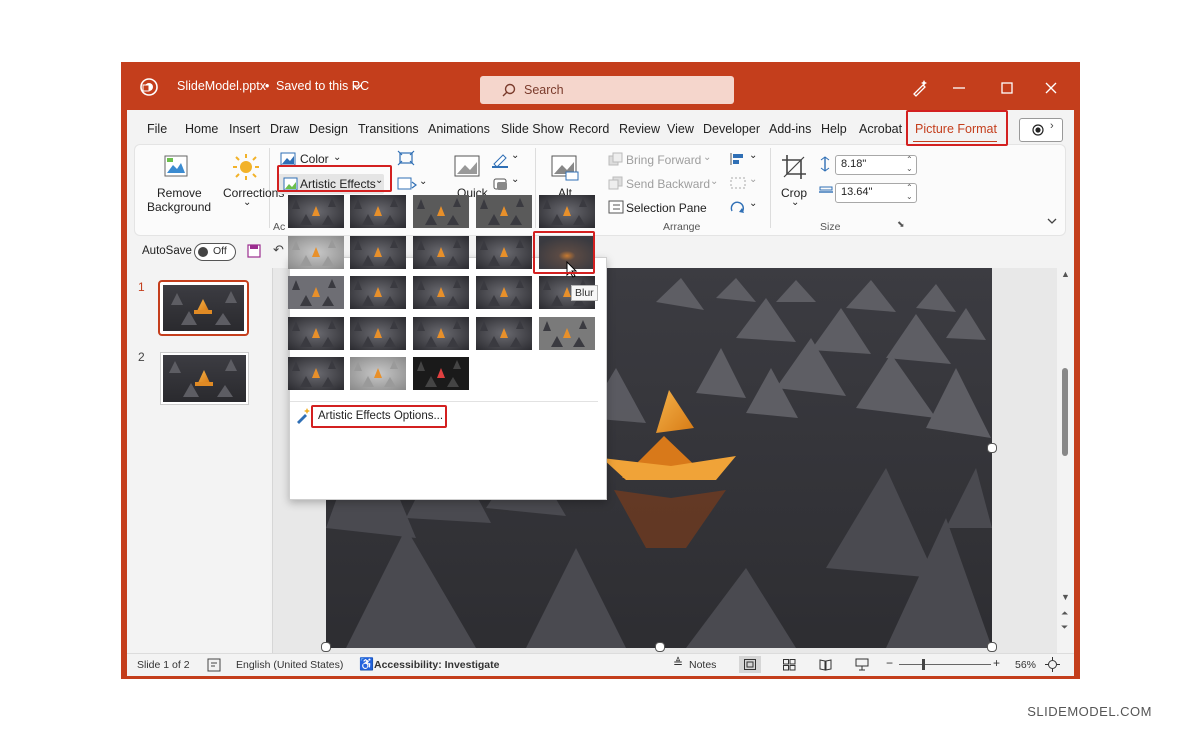 The width and height of the screenshot is (1200, 743). What do you see at coordinates (920, 88) in the screenshot?
I see `designer-pen-icon` at bounding box center [920, 88].